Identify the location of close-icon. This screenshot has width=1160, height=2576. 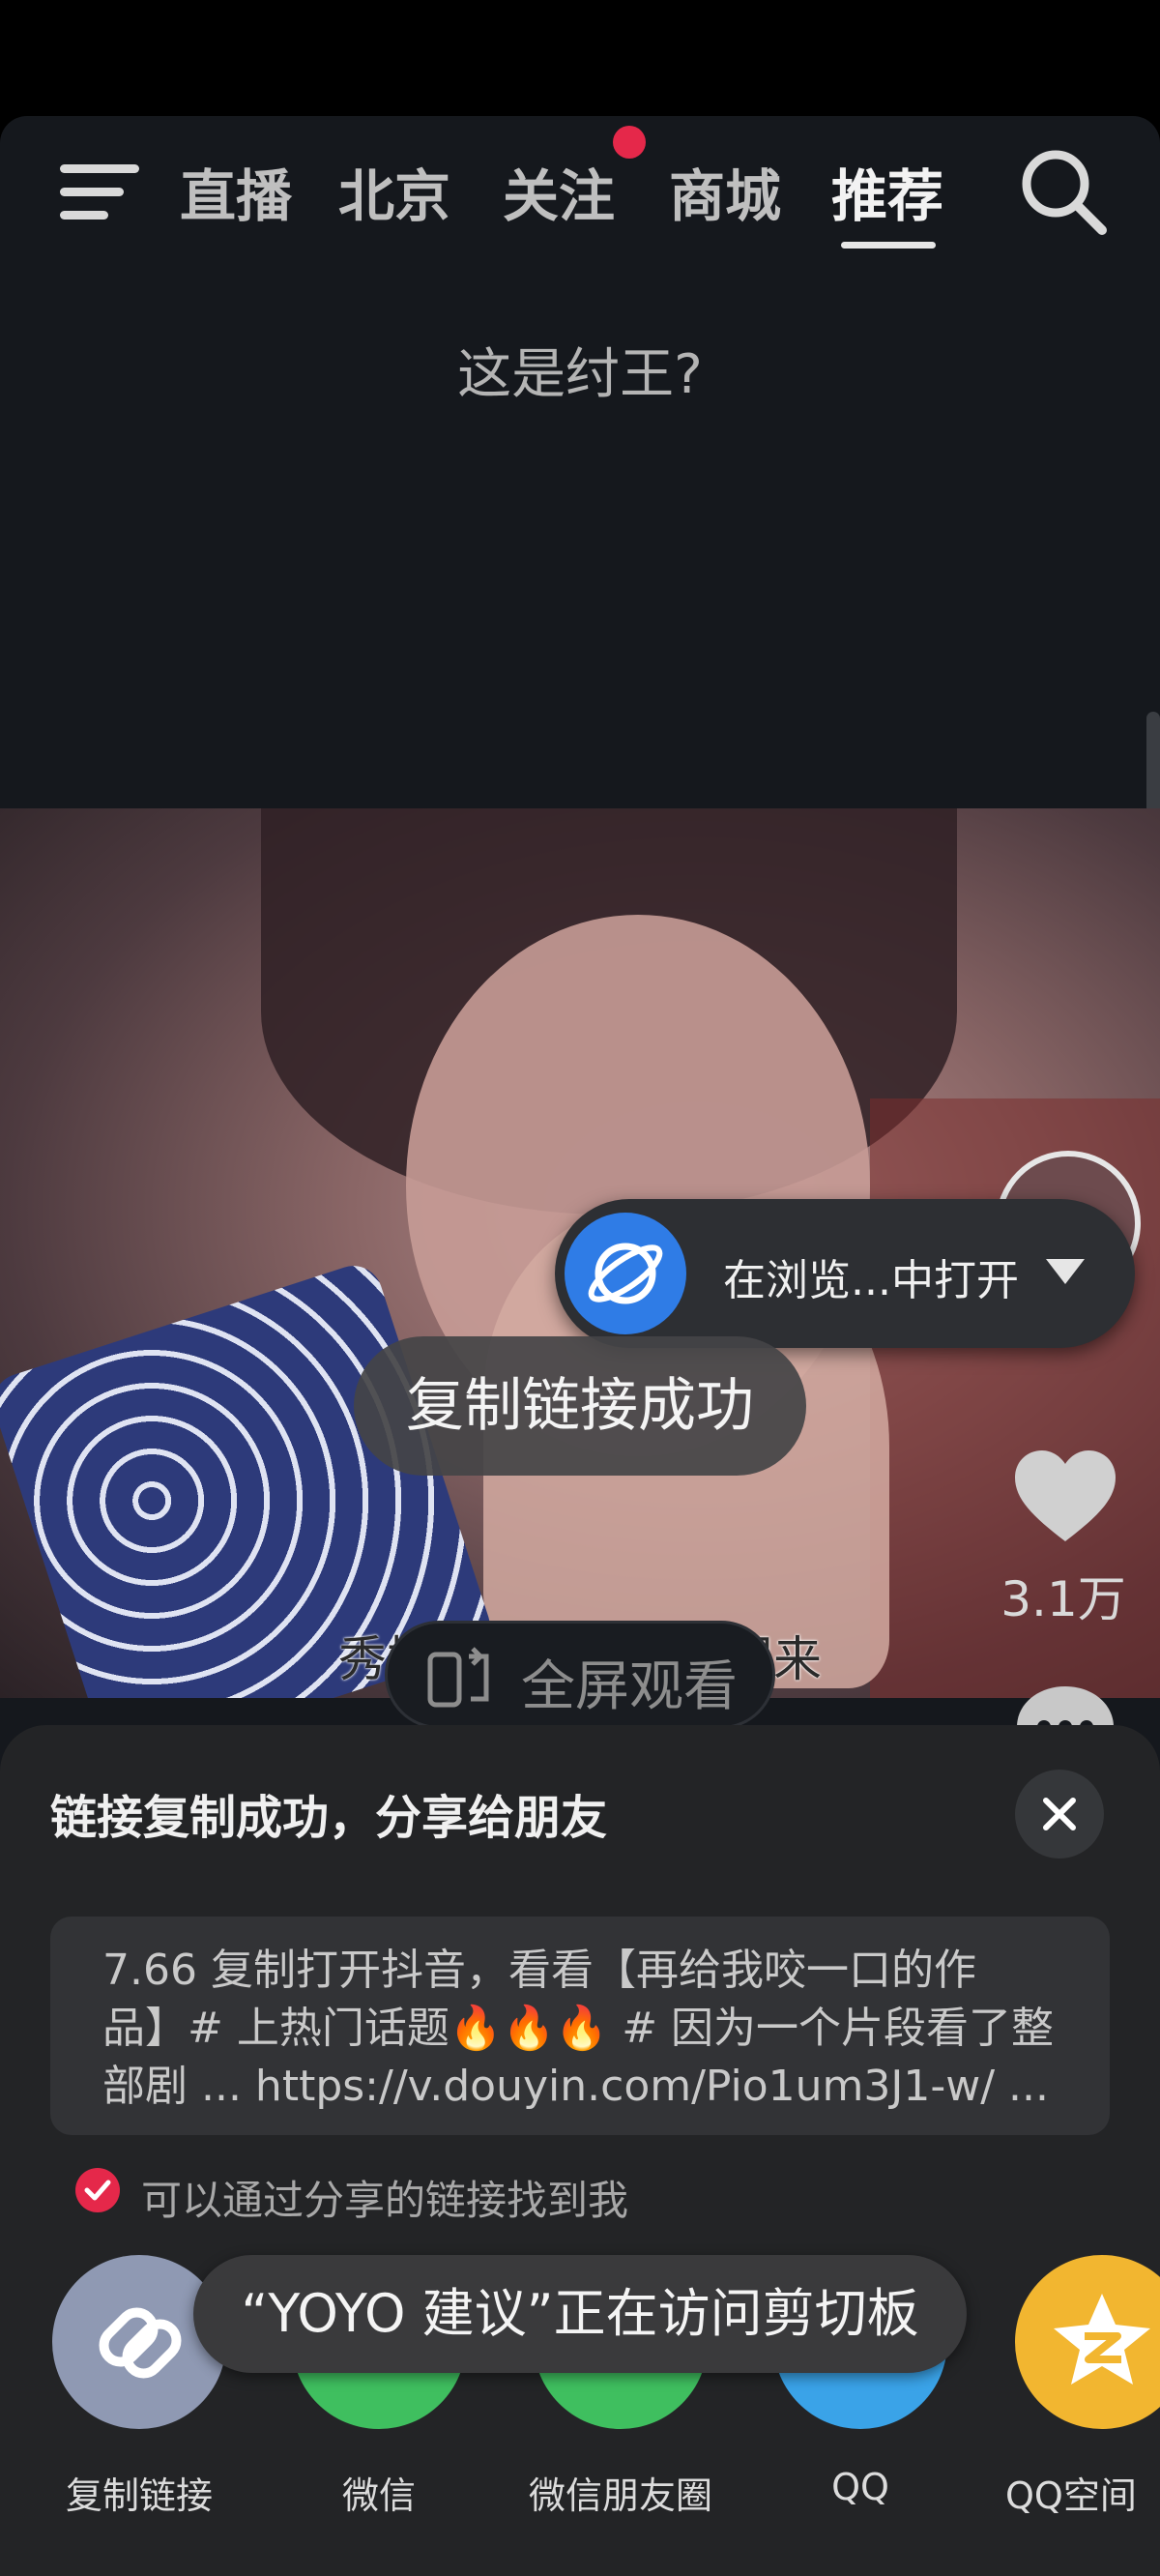
(1059, 1814).